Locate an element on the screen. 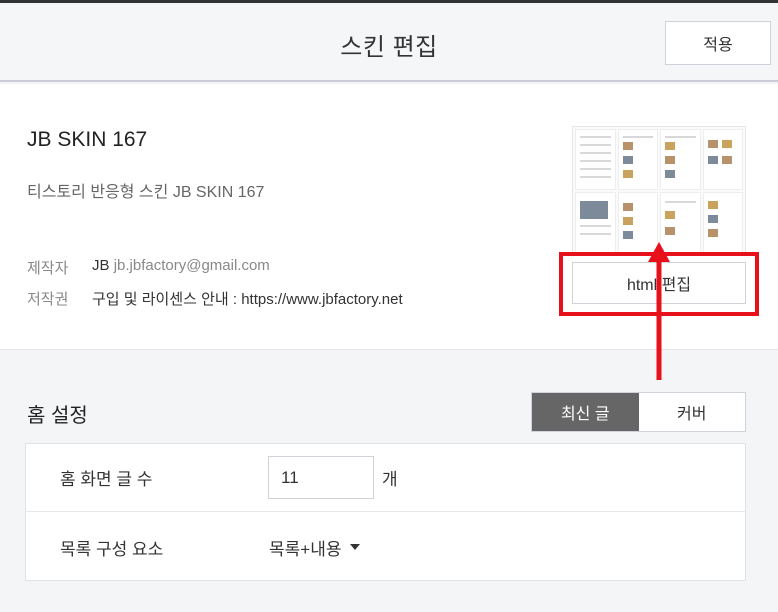 The width and height of the screenshot is (778, 612). tab-latest-posts: 최신 글 is located at coordinates (585, 412).